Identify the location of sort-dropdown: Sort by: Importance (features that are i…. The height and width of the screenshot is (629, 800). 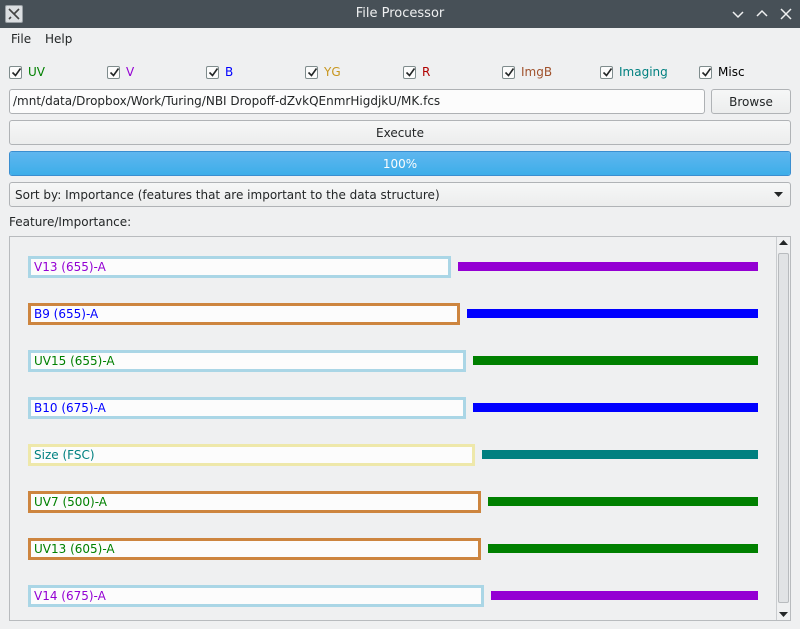
(400, 194).